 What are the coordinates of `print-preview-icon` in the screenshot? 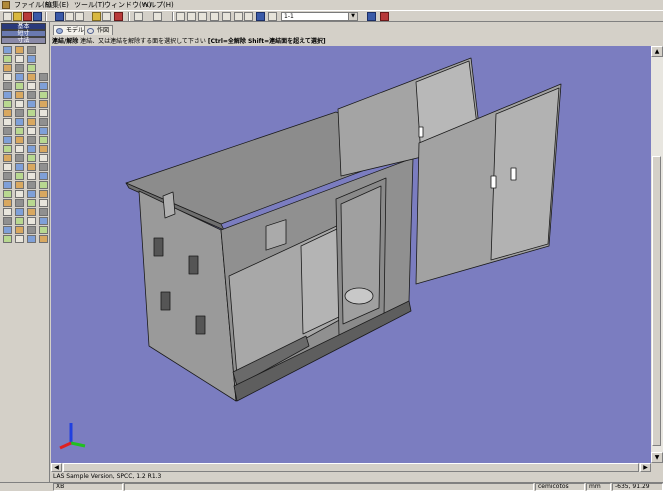 It's located at (79, 16).